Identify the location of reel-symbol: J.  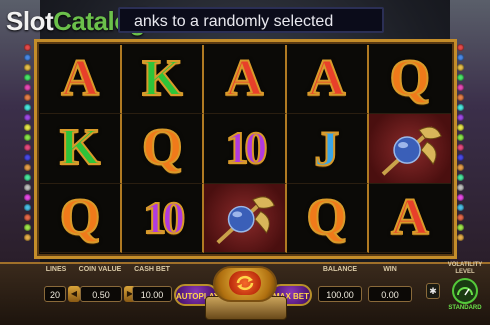
(327, 149).